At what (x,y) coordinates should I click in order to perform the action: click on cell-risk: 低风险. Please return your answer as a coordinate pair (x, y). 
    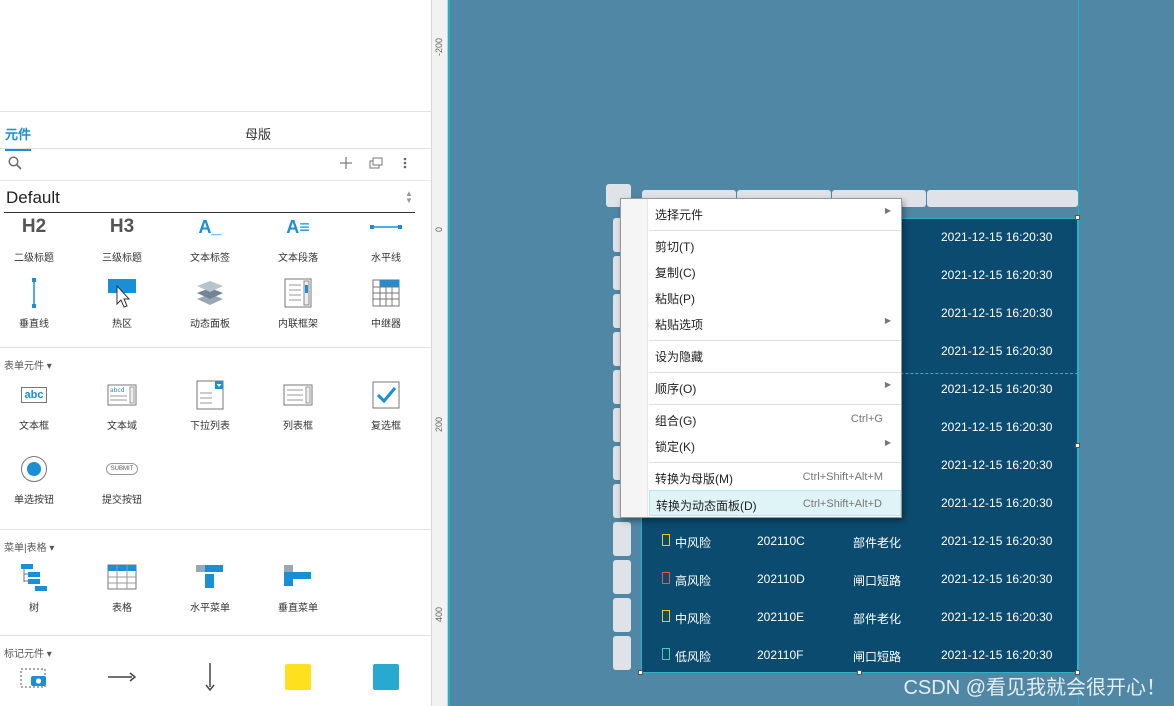
    Looking at the image, I should click on (693, 657).